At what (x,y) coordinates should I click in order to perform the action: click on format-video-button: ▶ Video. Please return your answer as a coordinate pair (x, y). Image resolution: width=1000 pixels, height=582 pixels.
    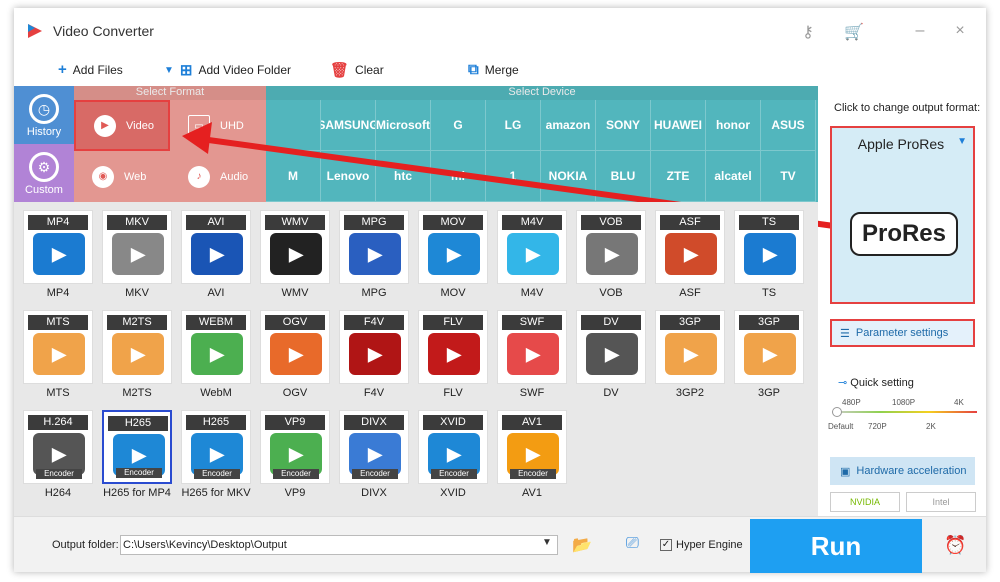
    Looking at the image, I should click on (122, 125).